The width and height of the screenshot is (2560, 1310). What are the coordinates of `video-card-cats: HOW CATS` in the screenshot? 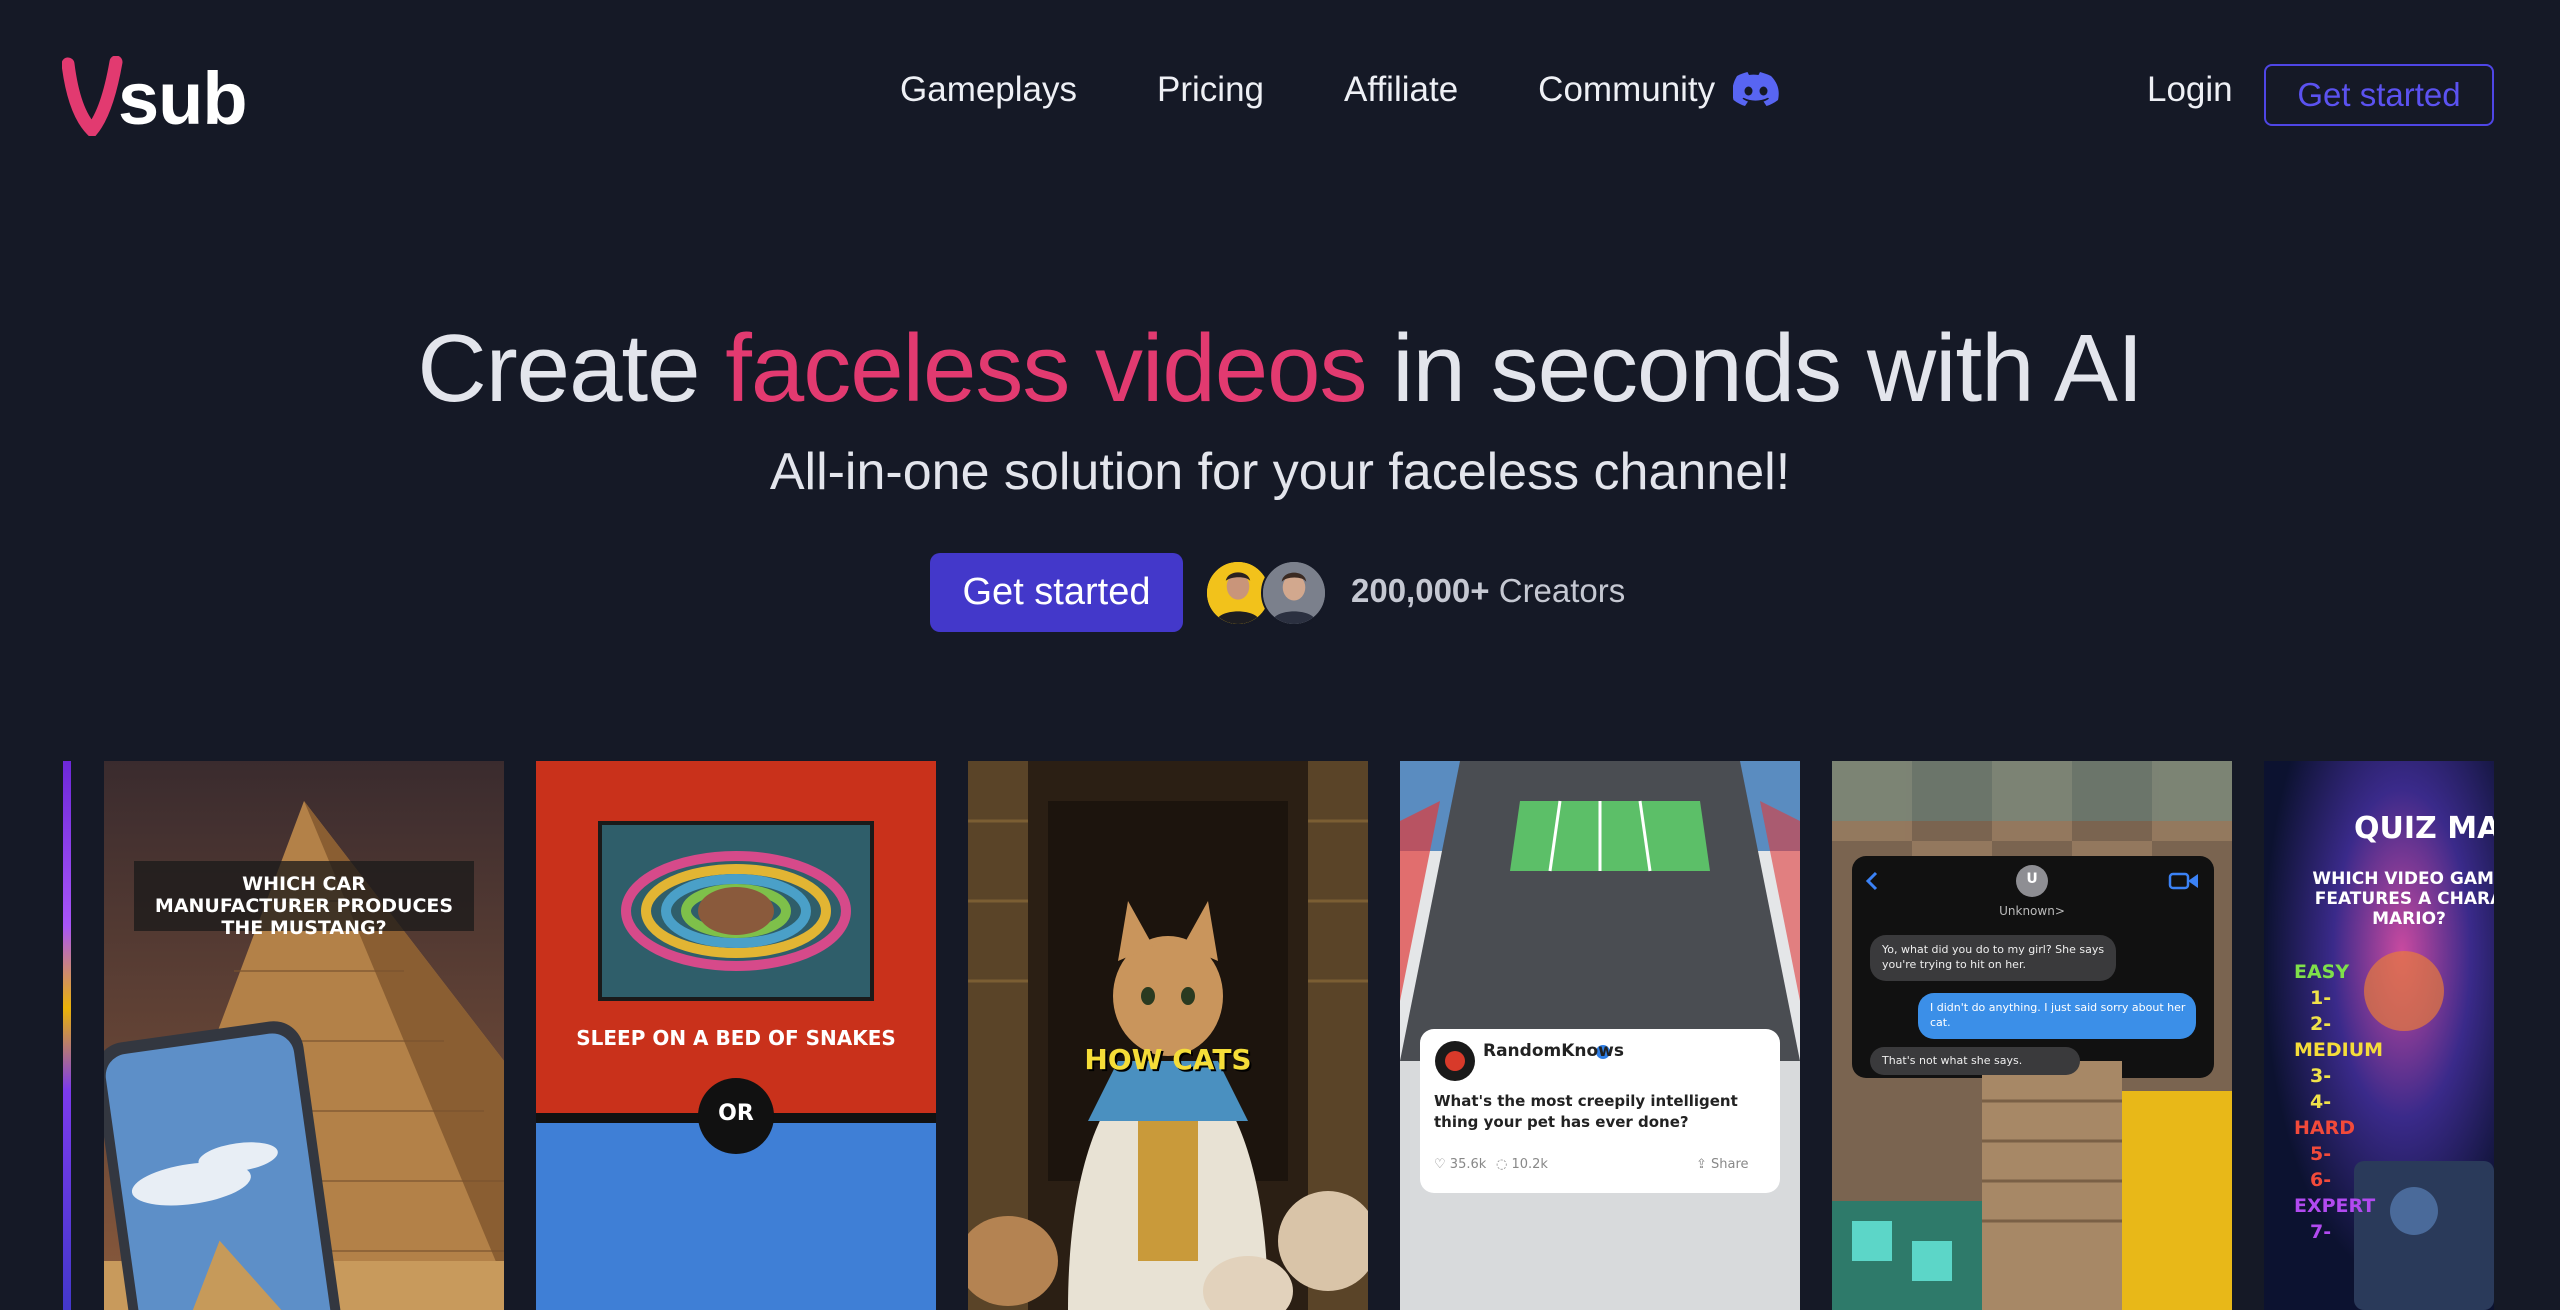 It's located at (1168, 1035).